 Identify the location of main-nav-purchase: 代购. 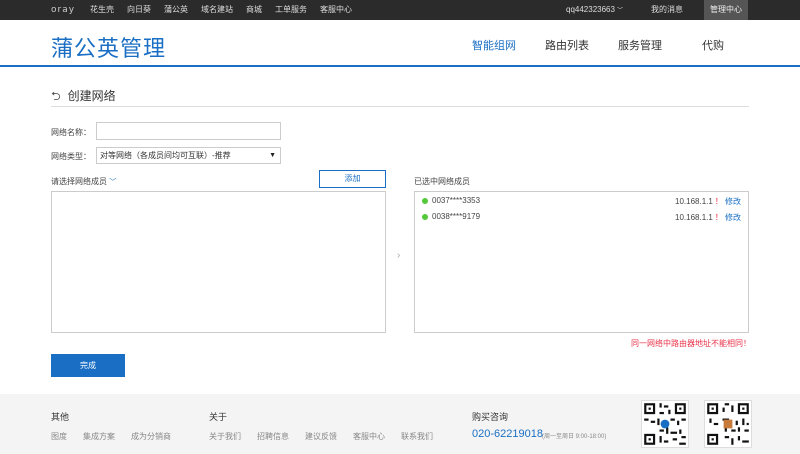
(713, 45).